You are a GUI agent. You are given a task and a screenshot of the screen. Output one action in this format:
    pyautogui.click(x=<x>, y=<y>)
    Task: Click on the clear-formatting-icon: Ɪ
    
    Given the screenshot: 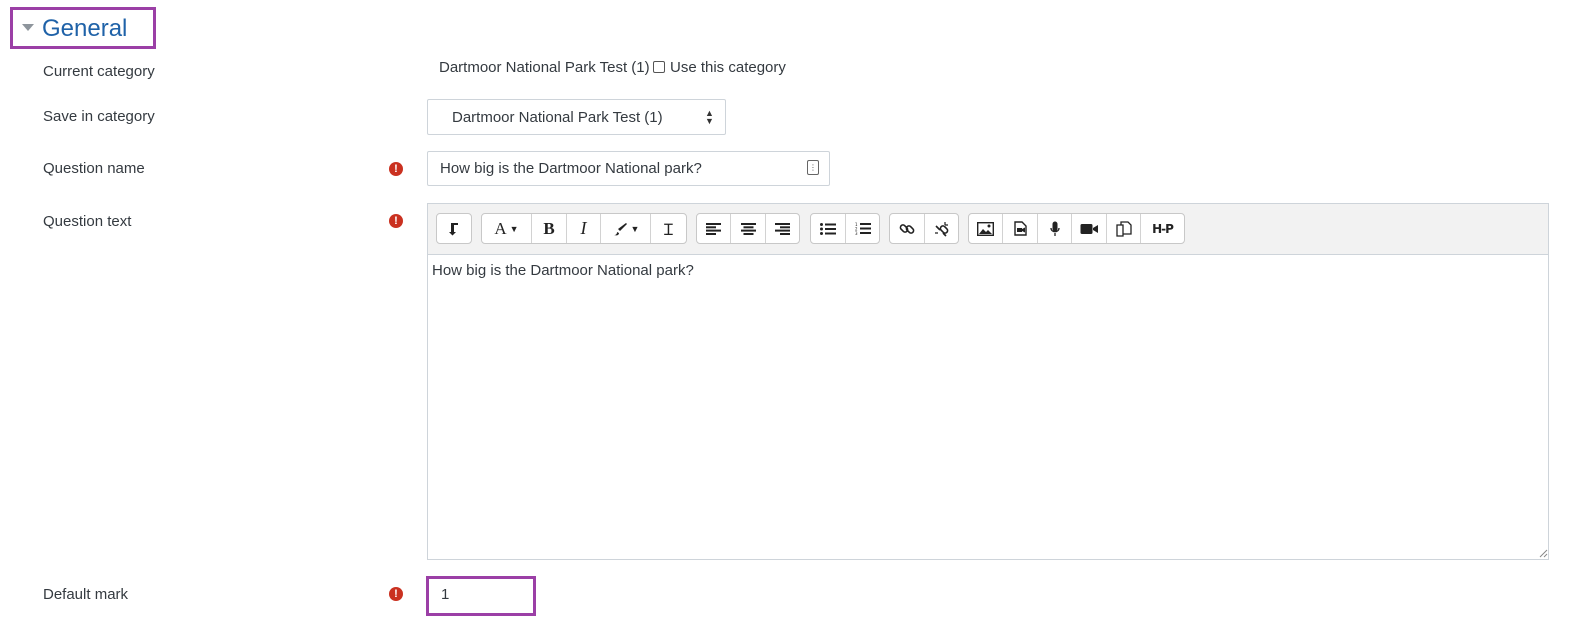 What is the action you would take?
    pyautogui.click(x=668, y=228)
    